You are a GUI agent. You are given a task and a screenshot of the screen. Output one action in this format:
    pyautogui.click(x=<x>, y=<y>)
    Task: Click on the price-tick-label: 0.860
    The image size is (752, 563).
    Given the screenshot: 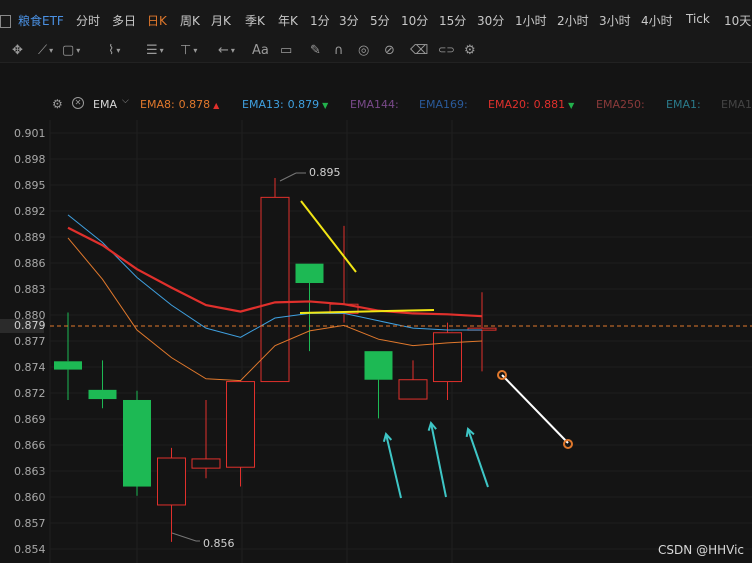 What is the action you would take?
    pyautogui.click(x=30, y=497)
    